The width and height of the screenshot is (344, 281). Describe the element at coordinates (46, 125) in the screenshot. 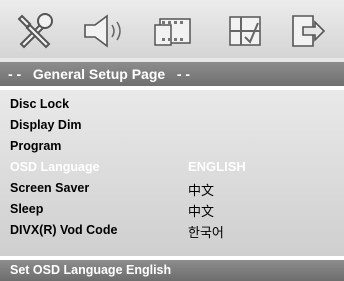

I see `menu-item-label: Display Dim` at that location.